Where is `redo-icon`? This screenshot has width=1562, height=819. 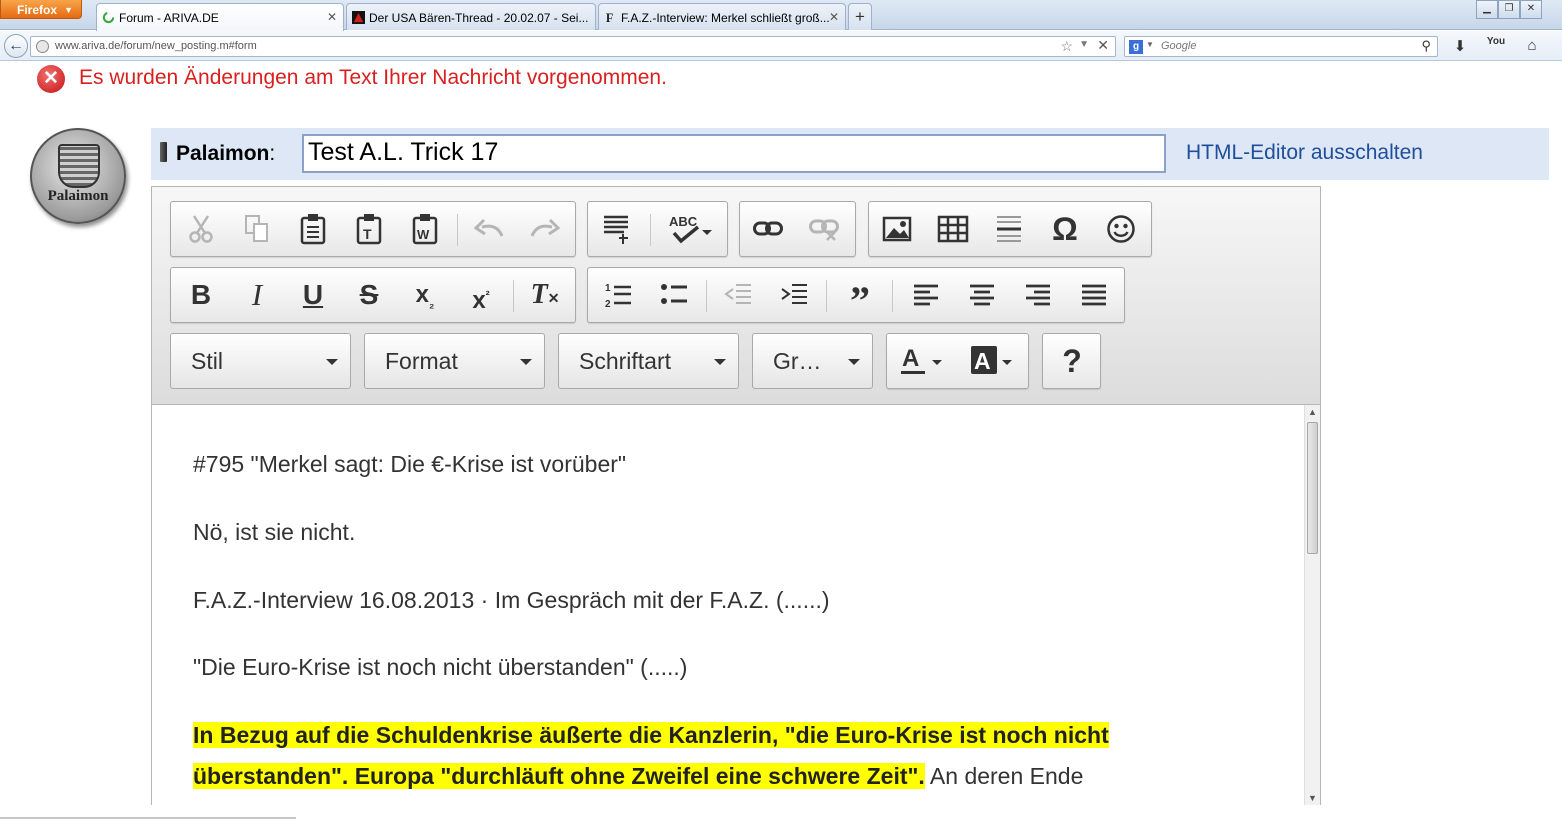
redo-icon is located at coordinates (545, 229).